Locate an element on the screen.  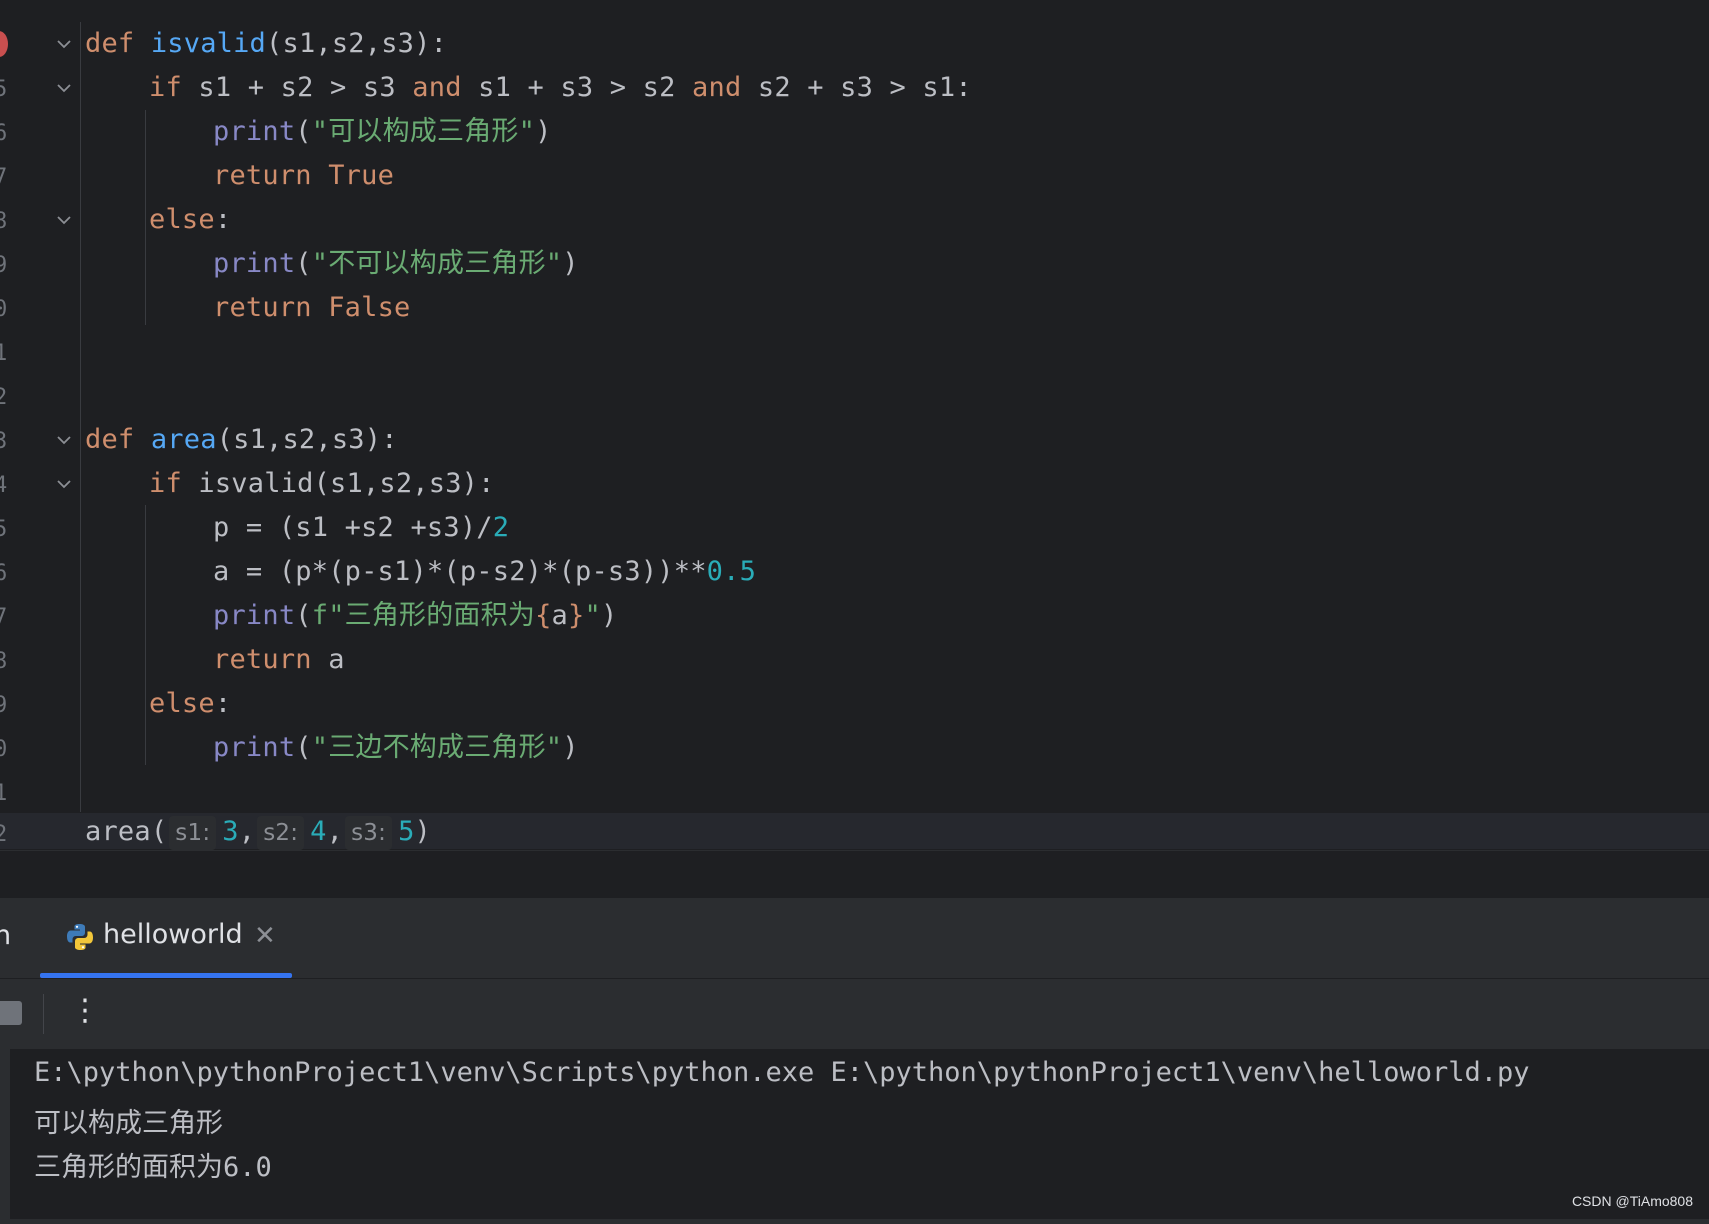
code-line: p = (s1 +s2 +s3)/2 is located at coordinates (361, 528).